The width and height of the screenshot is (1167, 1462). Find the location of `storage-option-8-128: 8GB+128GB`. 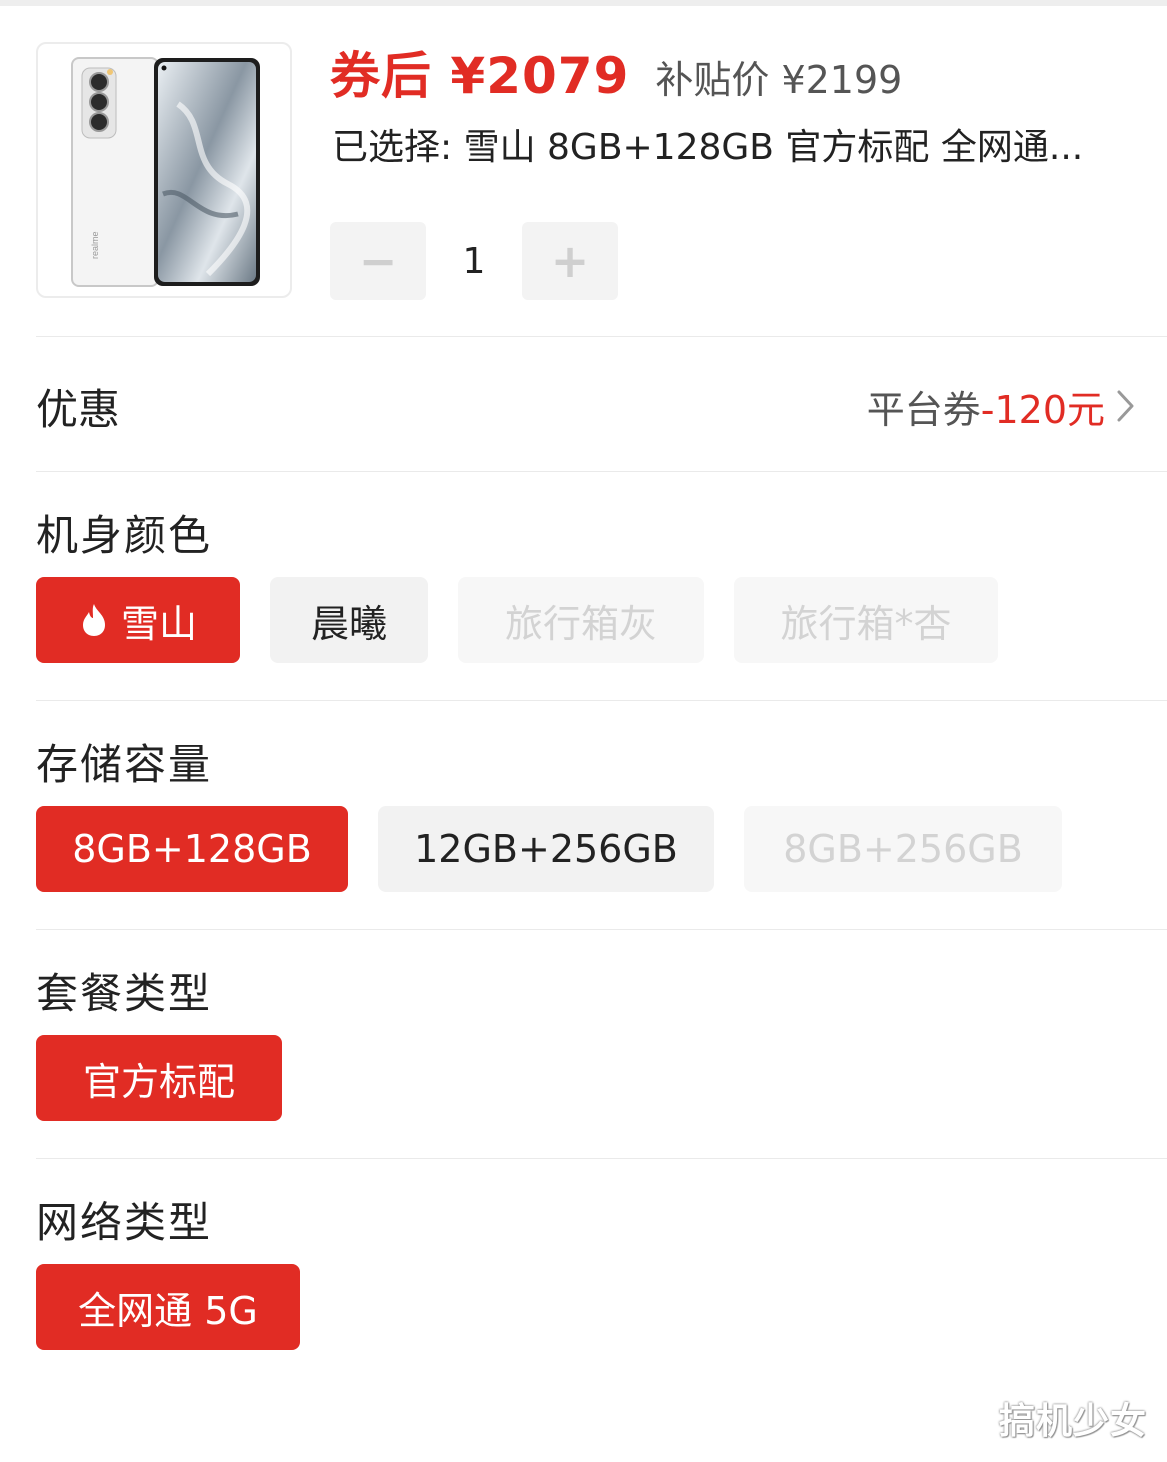

storage-option-8-128: 8GB+128GB is located at coordinates (192, 849).